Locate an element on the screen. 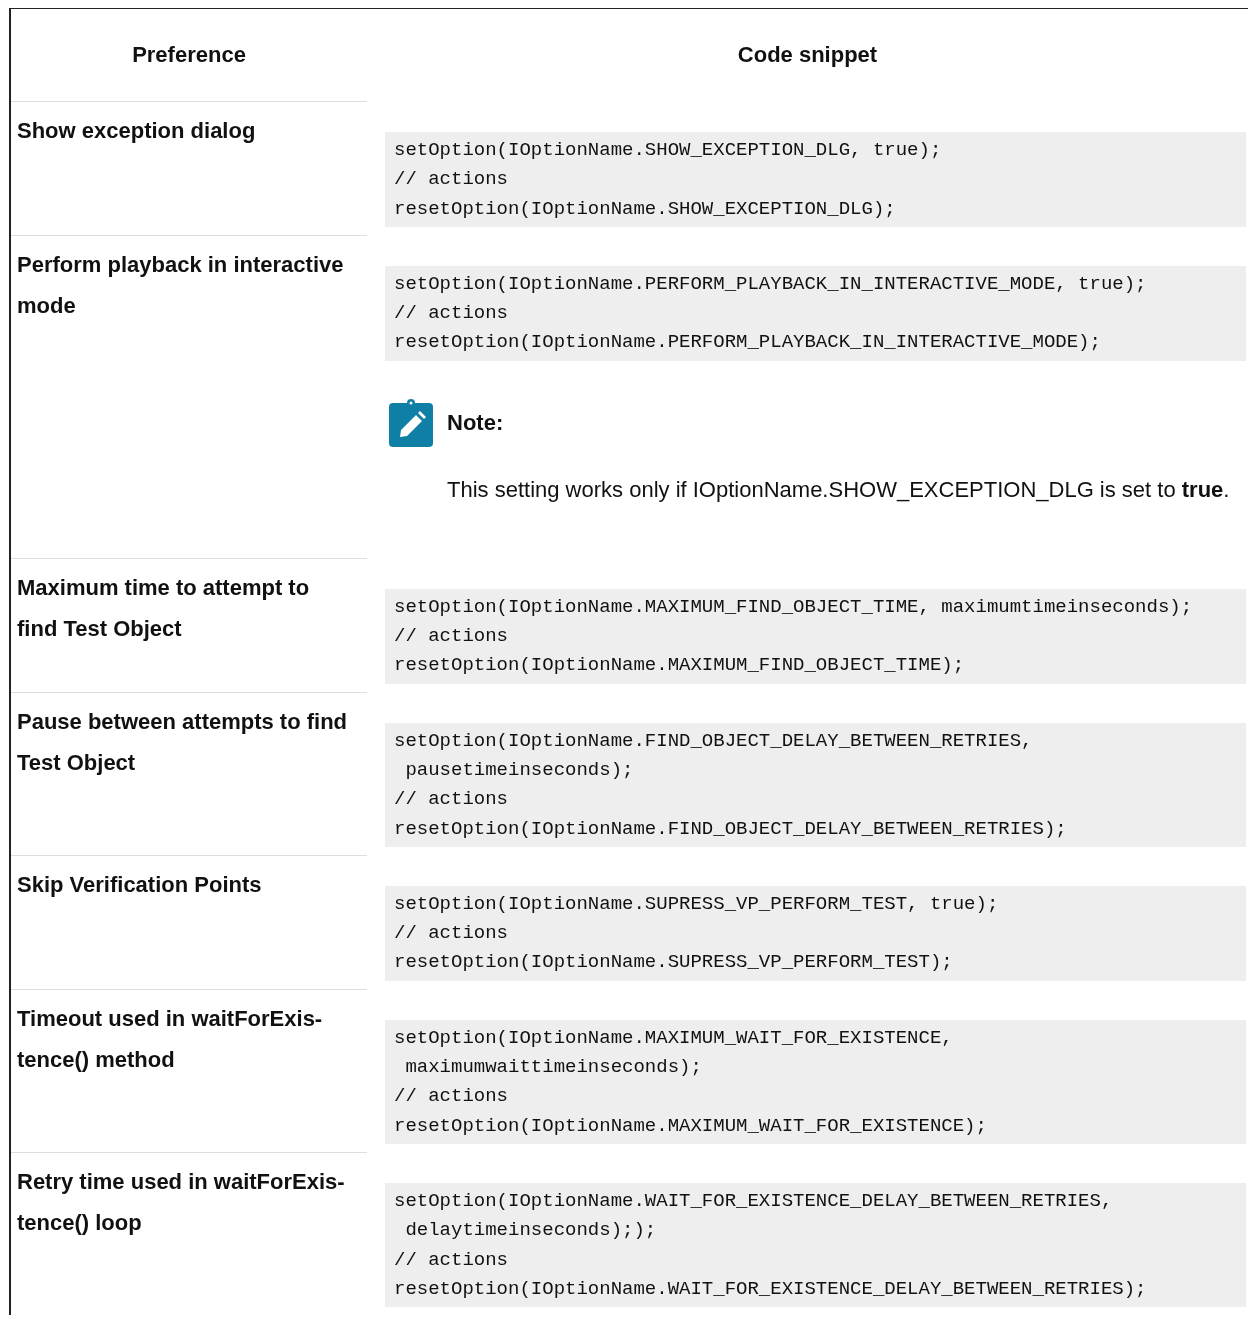  column-header: Code snippet is located at coordinates (807, 55).